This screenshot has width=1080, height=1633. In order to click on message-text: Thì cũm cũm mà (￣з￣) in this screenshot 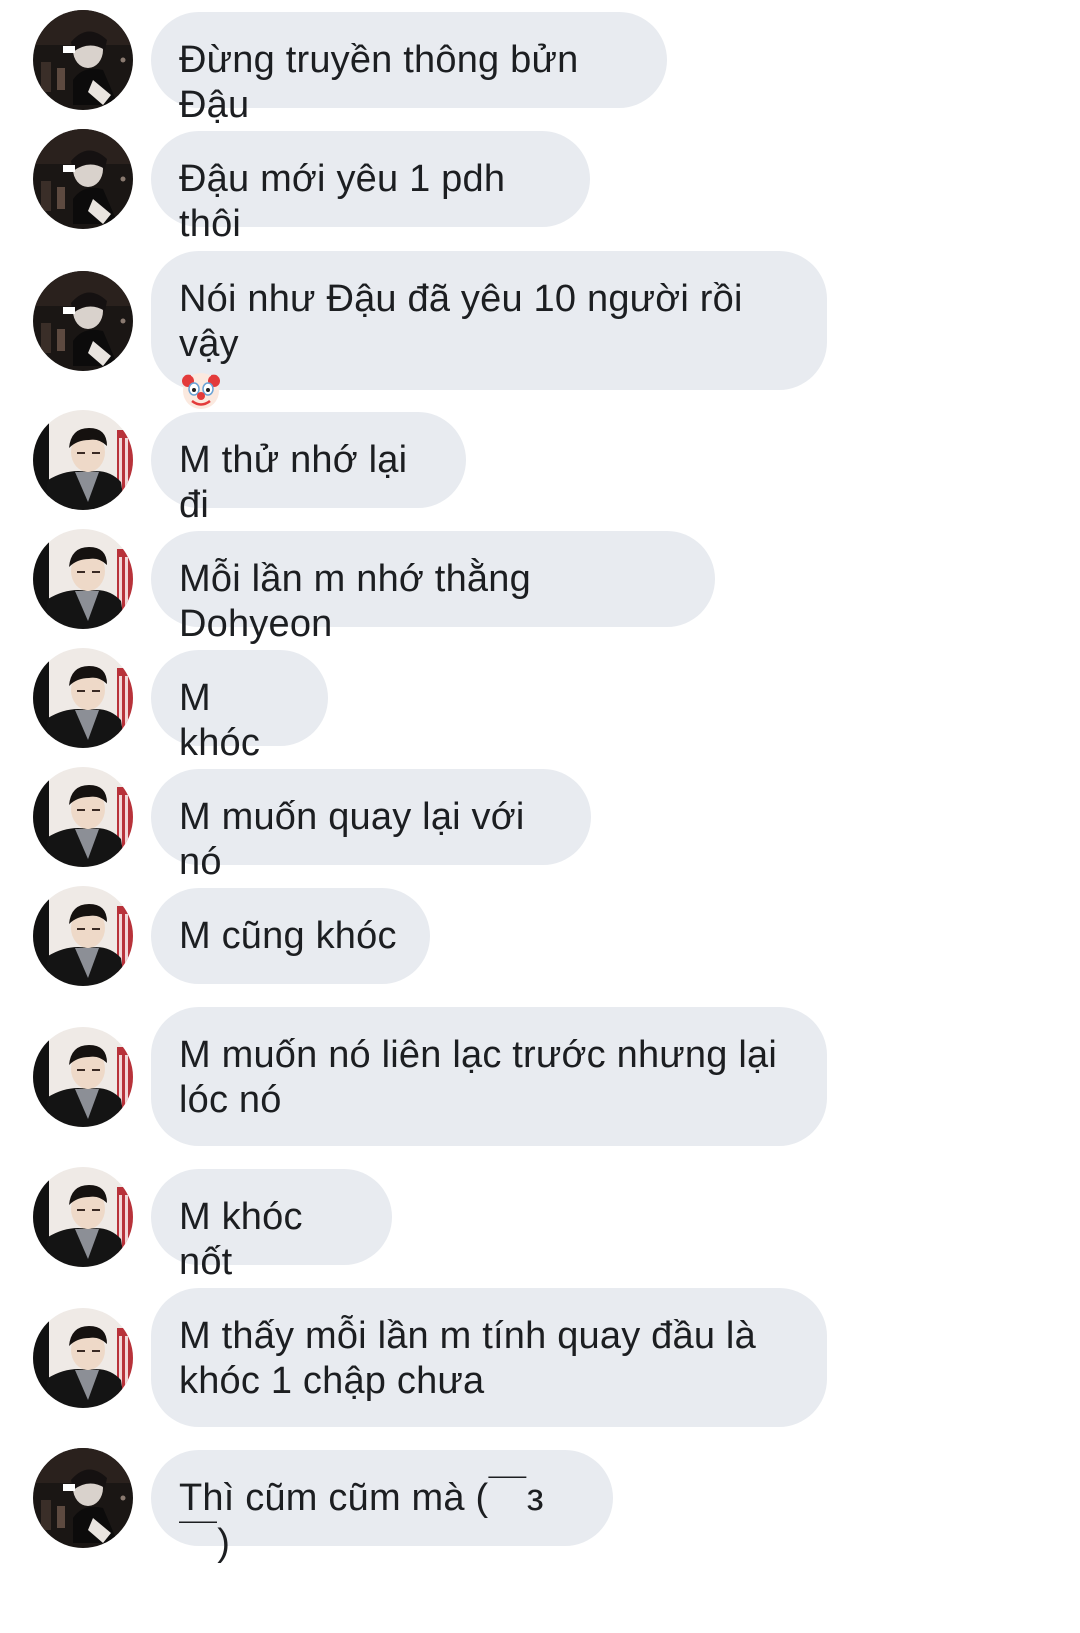, I will do `click(362, 1520)`.